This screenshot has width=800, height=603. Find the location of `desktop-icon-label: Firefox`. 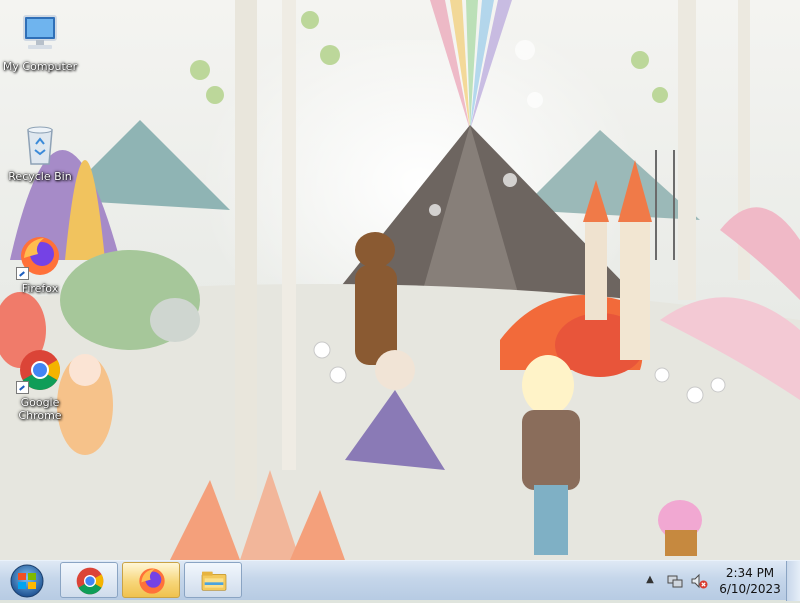

desktop-icon-label: Firefox is located at coordinates (40, 288).